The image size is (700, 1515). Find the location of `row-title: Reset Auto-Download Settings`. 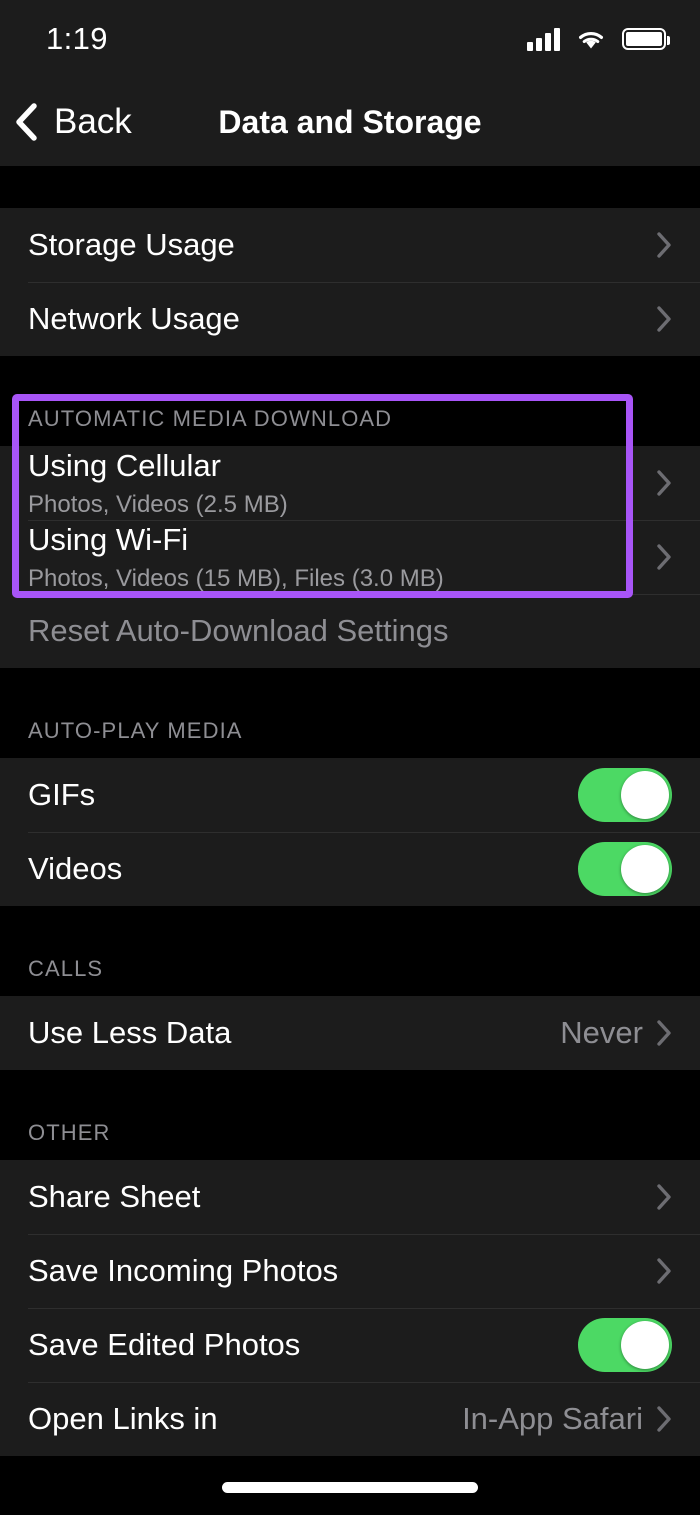

row-title: Reset Auto-Download Settings is located at coordinates (238, 630).